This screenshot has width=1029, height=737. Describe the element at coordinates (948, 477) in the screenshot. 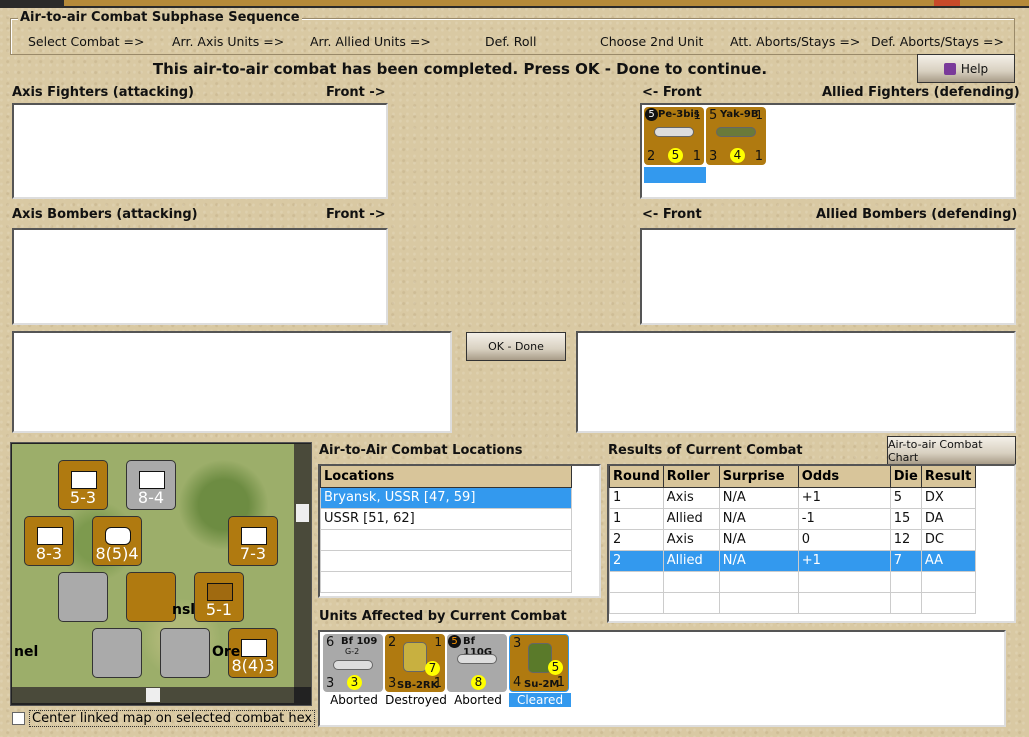

I see `col-result: Result` at that location.